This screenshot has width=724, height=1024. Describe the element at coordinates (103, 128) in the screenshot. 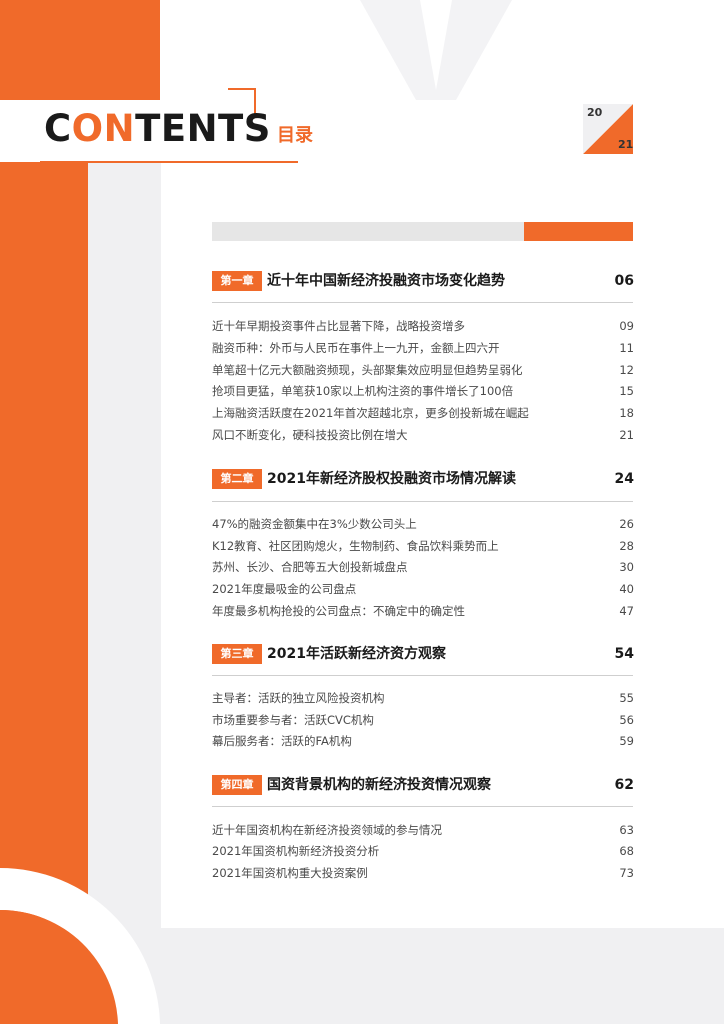

I see `title-part-2: ON` at that location.